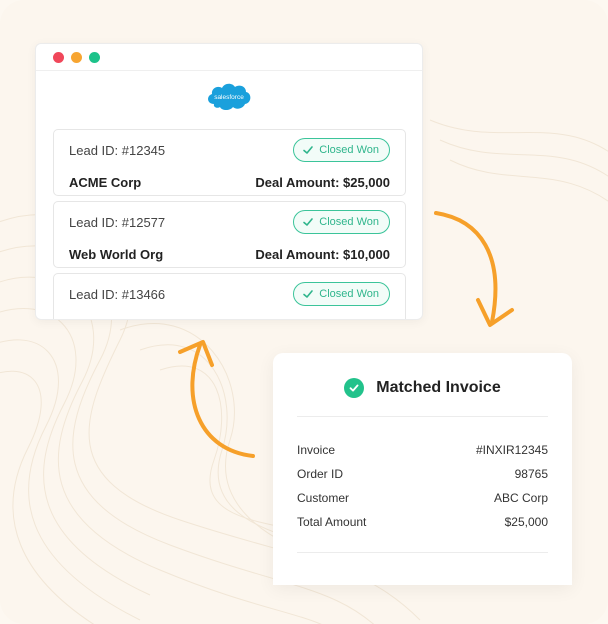  What do you see at coordinates (117, 294) in the screenshot?
I see `lead-id: Lead ID: #13466` at bounding box center [117, 294].